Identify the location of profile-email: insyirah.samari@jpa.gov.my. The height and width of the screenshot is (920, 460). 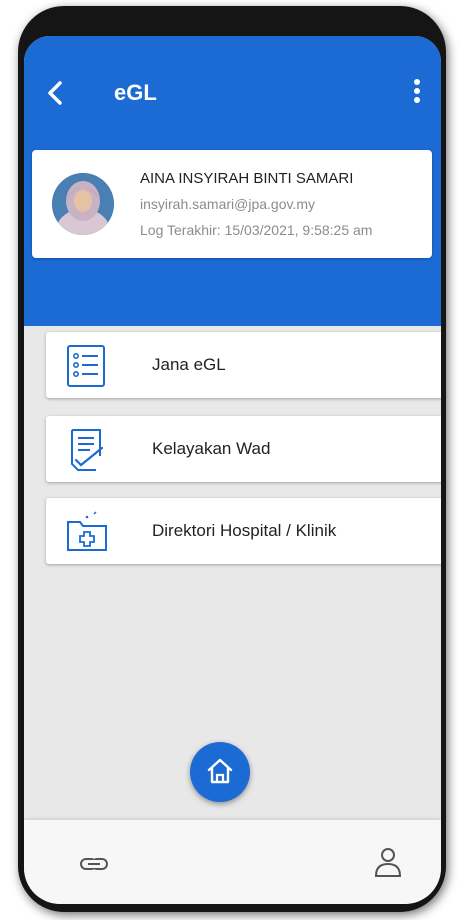
(228, 204).